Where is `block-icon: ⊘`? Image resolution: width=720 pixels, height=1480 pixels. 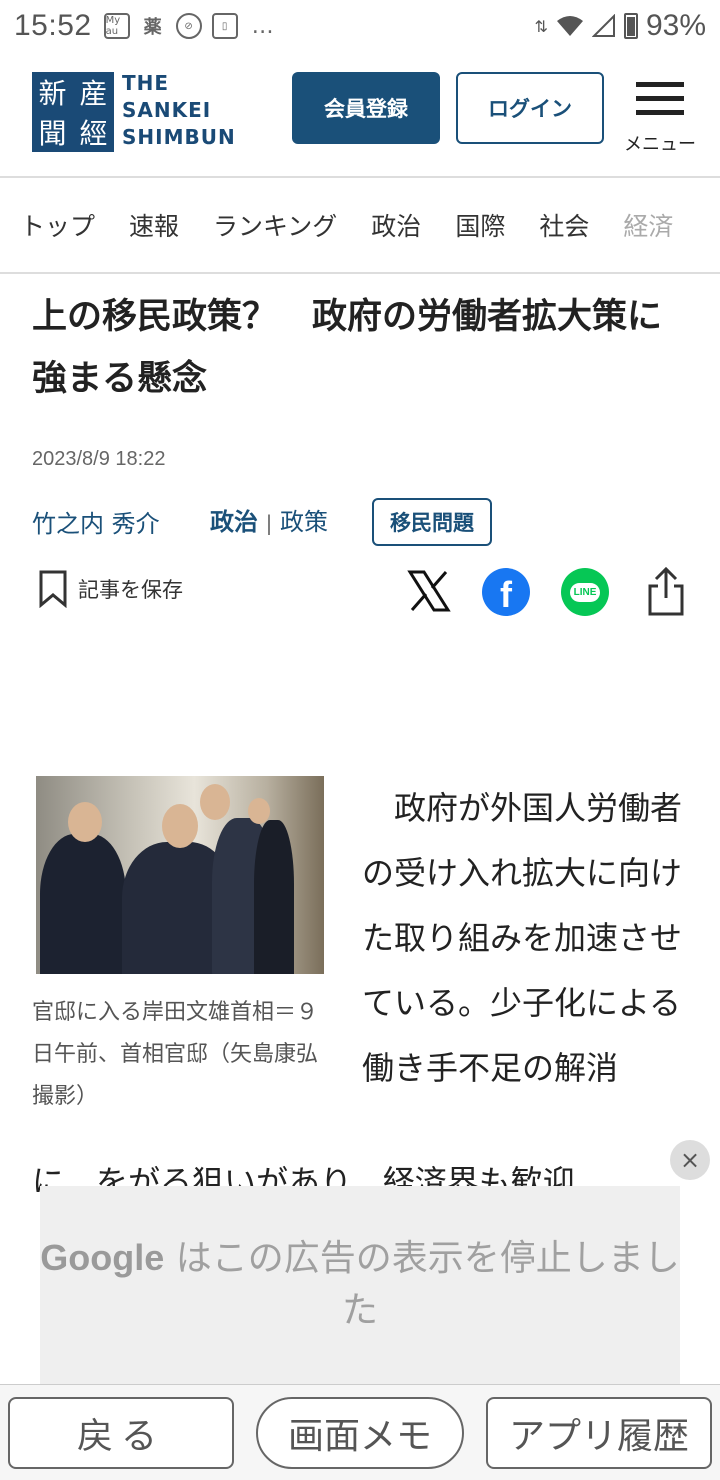 block-icon: ⊘ is located at coordinates (188, 26).